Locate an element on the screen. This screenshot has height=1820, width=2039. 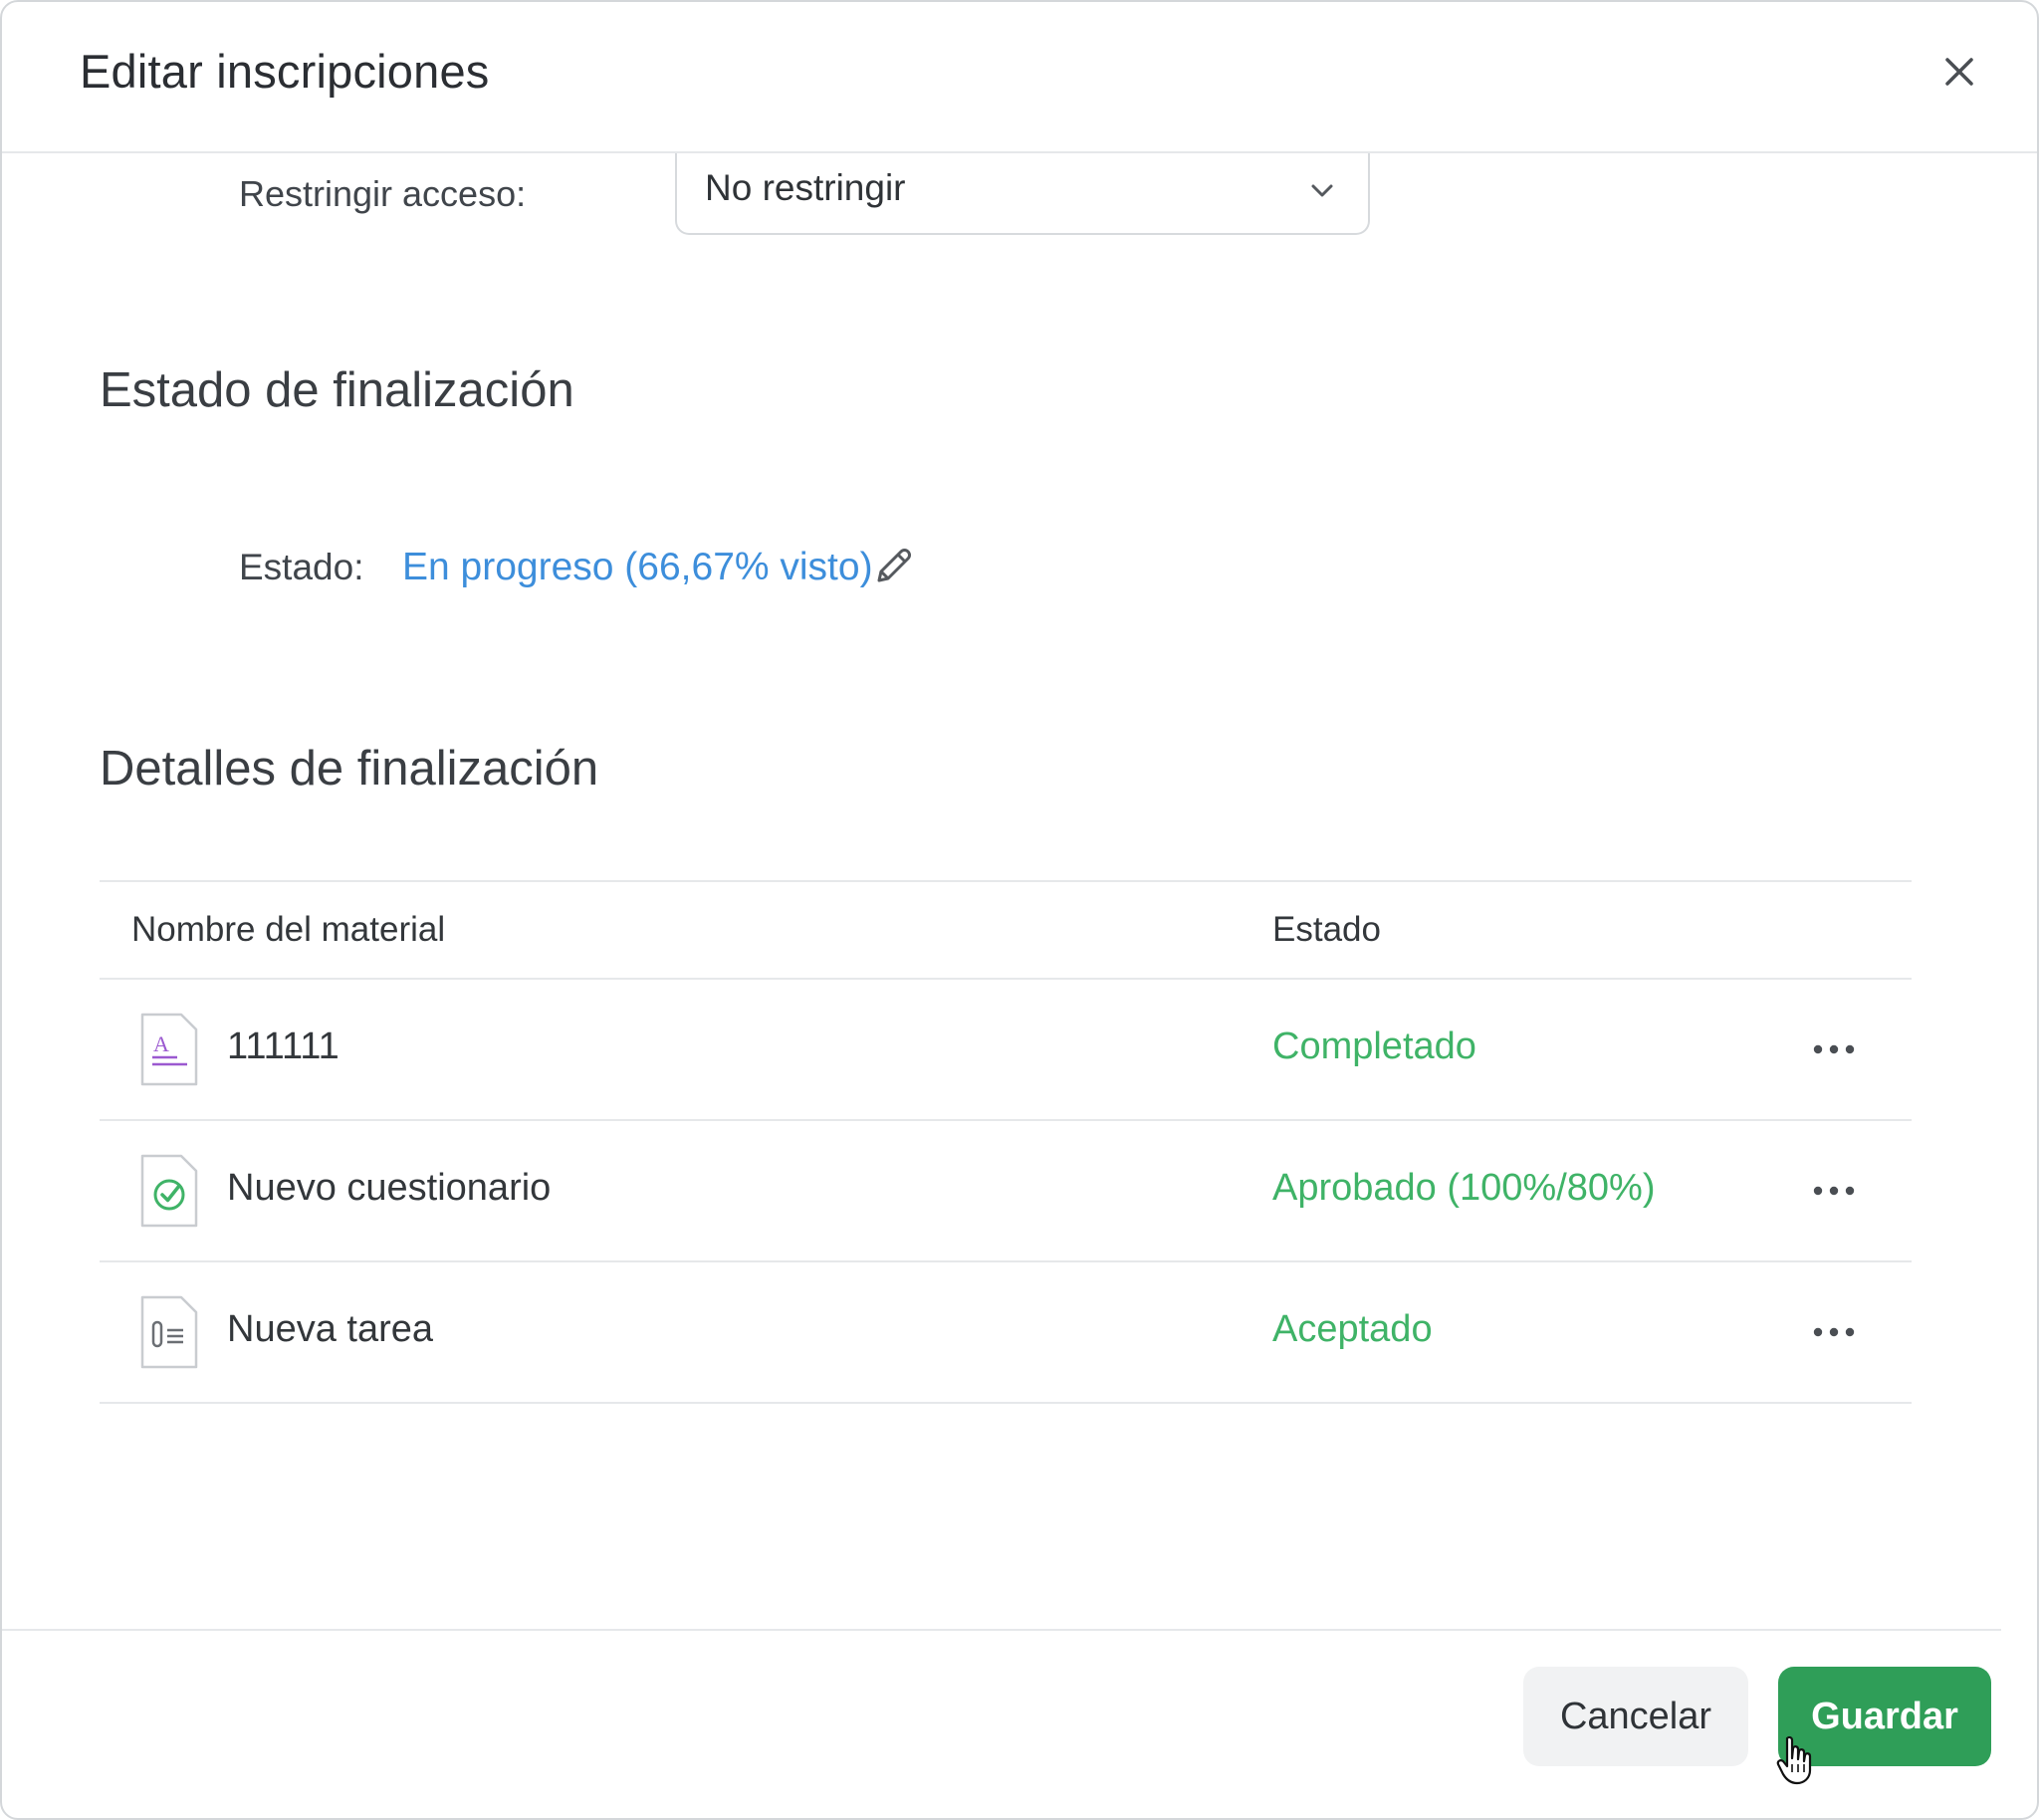
column-header-status: Estado is located at coordinates (1327, 929).